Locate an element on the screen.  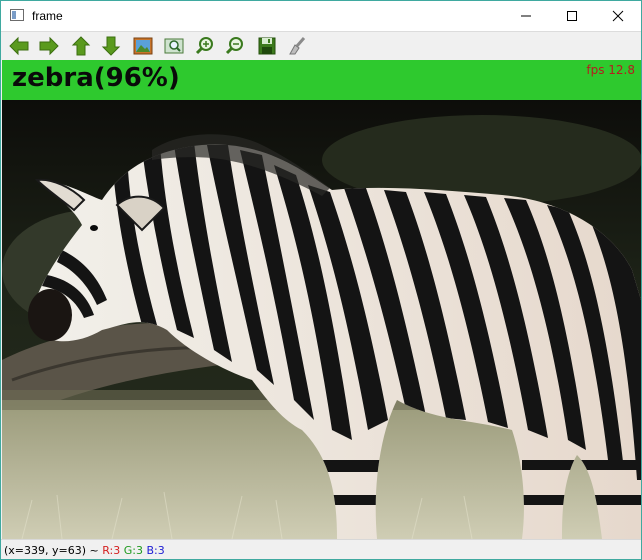
brush-icon is located at coordinates (297, 46).